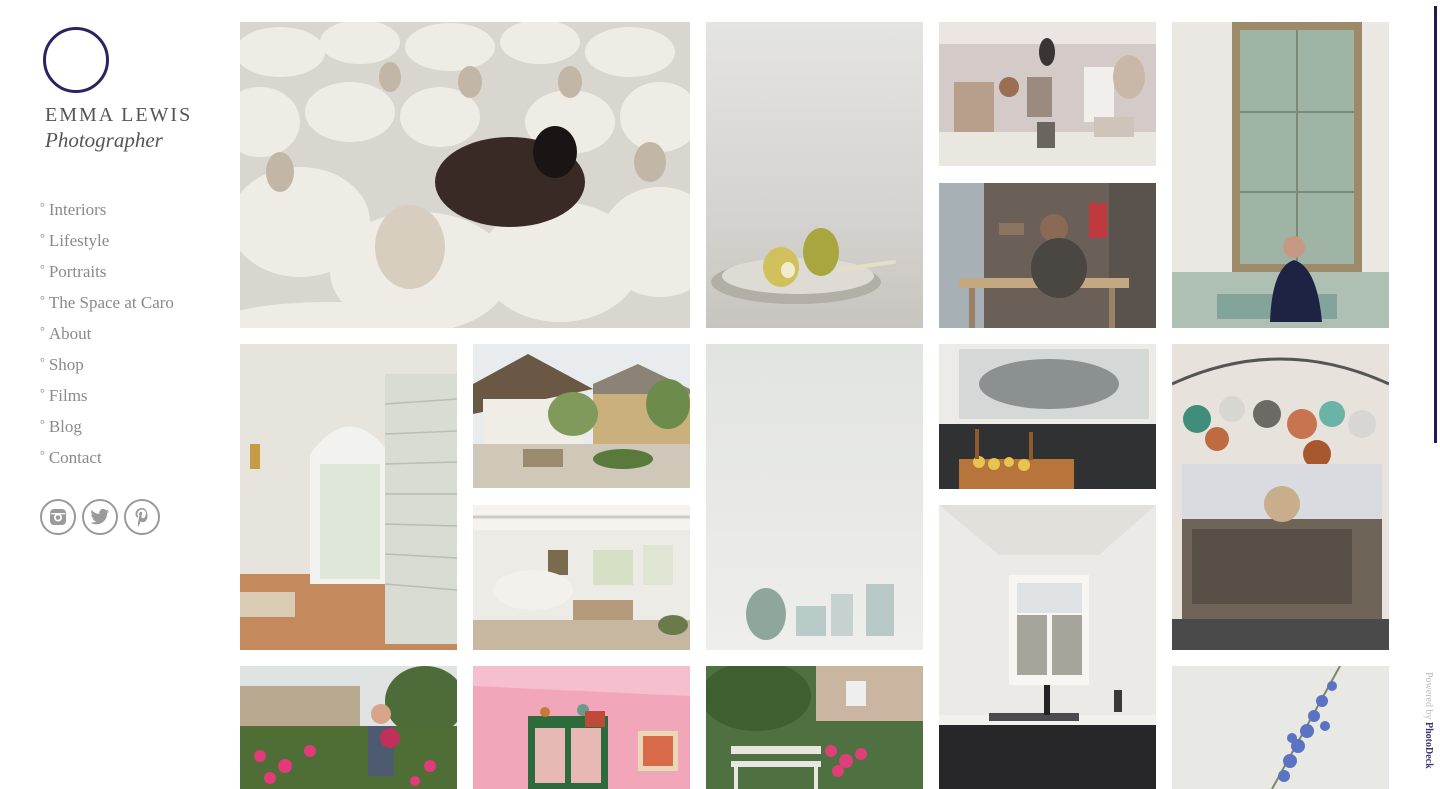 The image size is (1440, 789). Describe the element at coordinates (1280, 175) in the screenshot. I see `man-mirror-portrait-photo` at that location.